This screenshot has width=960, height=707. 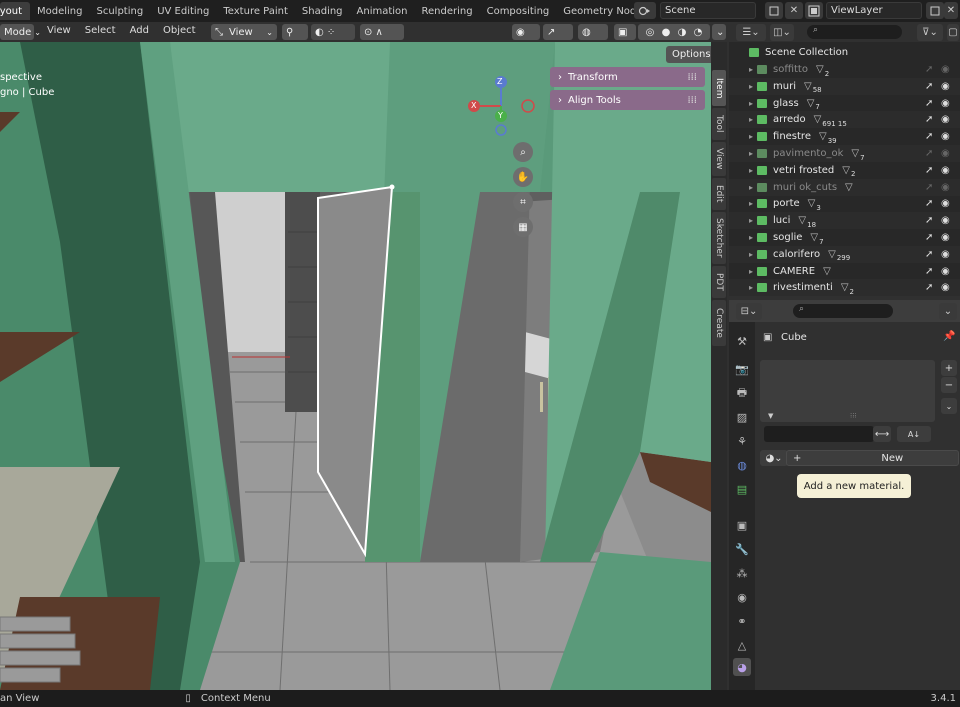 What do you see at coordinates (139, 30) in the screenshot?
I see `menu-add: Add` at bounding box center [139, 30].